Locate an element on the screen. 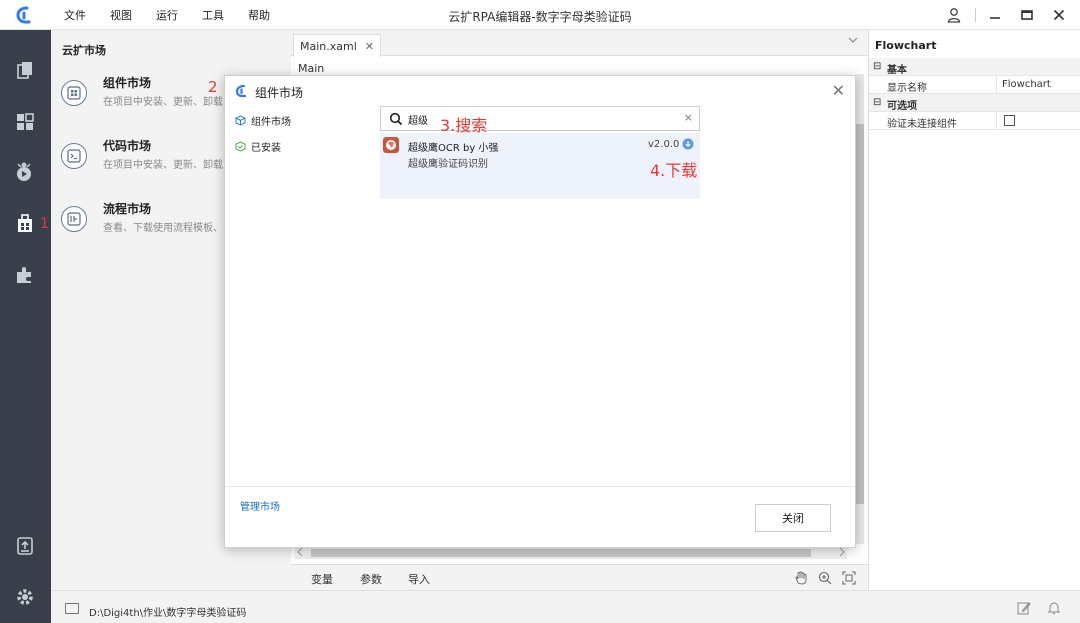 The image size is (1080, 623). property-category-basic: ⊟ 基本 is located at coordinates (974, 67).